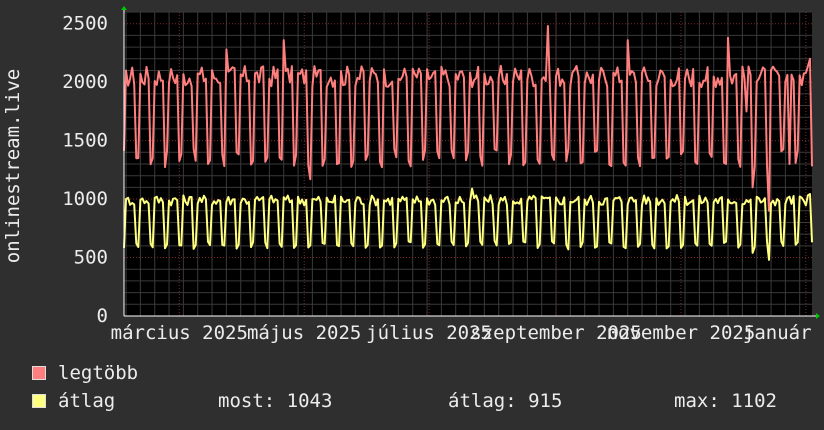 The image size is (824, 430). What do you see at coordinates (179, 333) in the screenshot?
I see `x-tick-label: március 2025` at bounding box center [179, 333].